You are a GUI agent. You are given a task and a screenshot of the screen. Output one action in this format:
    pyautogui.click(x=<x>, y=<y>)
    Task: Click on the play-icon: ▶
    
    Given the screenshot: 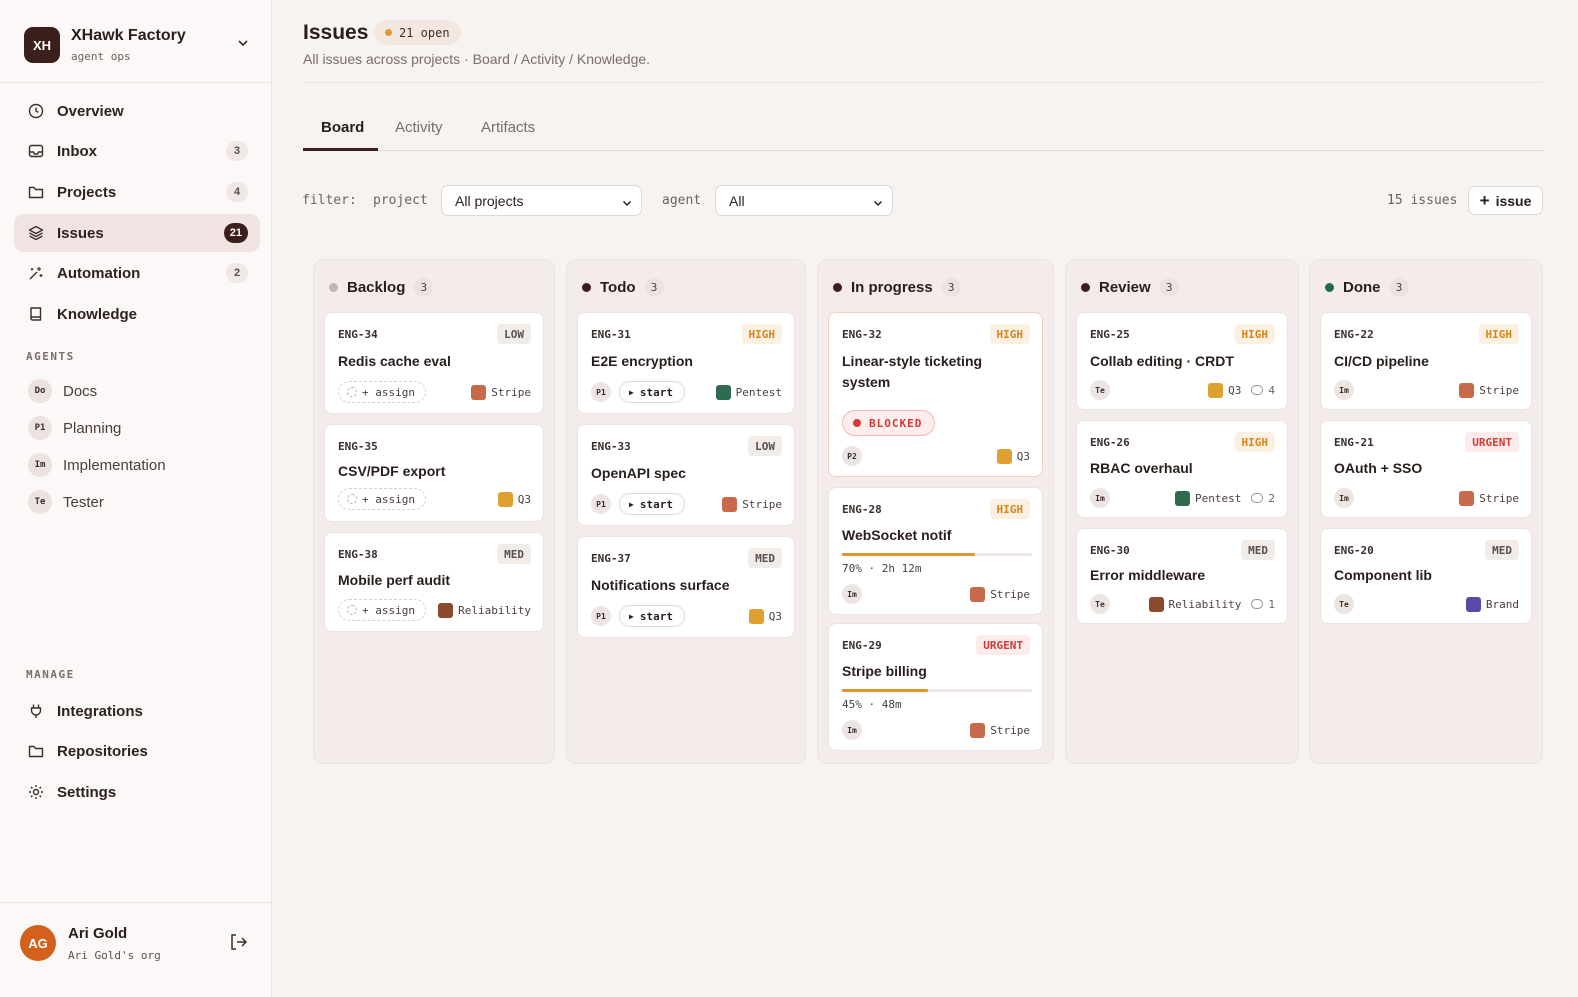 What is the action you would take?
    pyautogui.click(x=631, y=504)
    